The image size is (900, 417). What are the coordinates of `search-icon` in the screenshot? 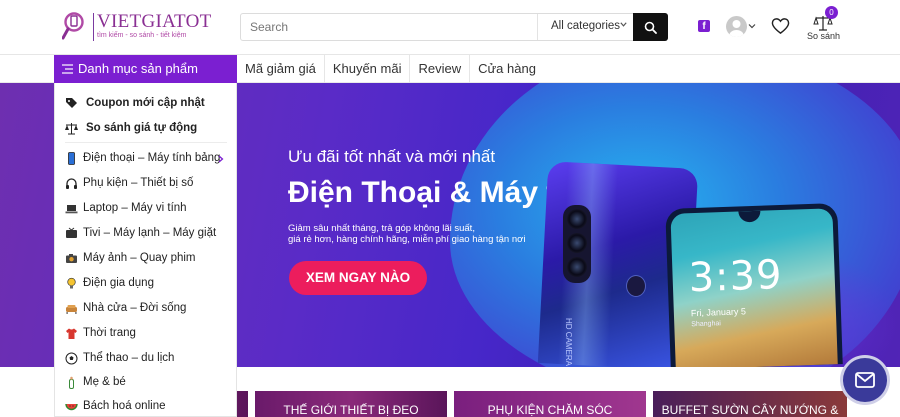 It's located at (650, 27).